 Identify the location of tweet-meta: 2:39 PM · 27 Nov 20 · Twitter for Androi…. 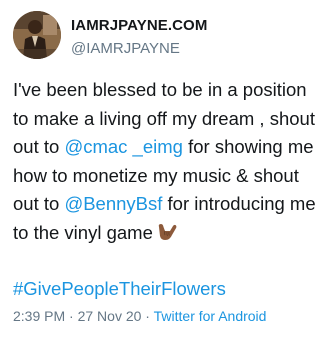
(139, 316).